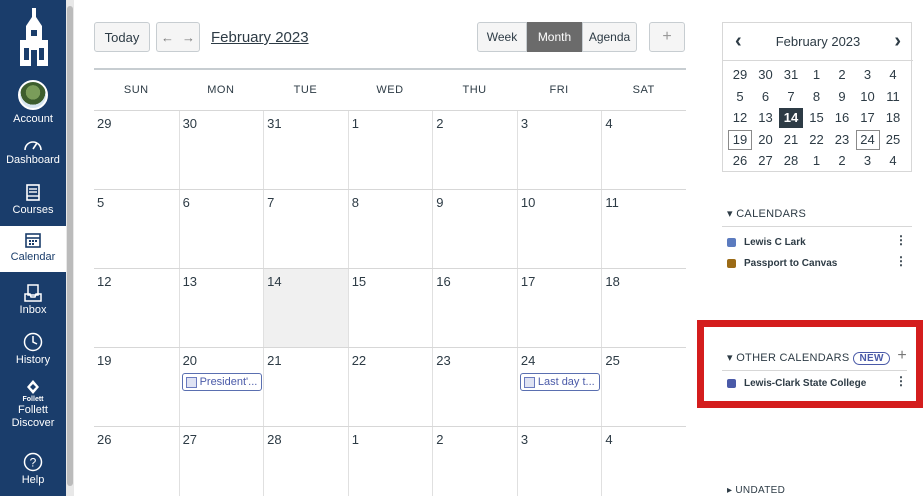  Describe the element at coordinates (559, 150) in the screenshot. I see `day-cell: 3` at that location.